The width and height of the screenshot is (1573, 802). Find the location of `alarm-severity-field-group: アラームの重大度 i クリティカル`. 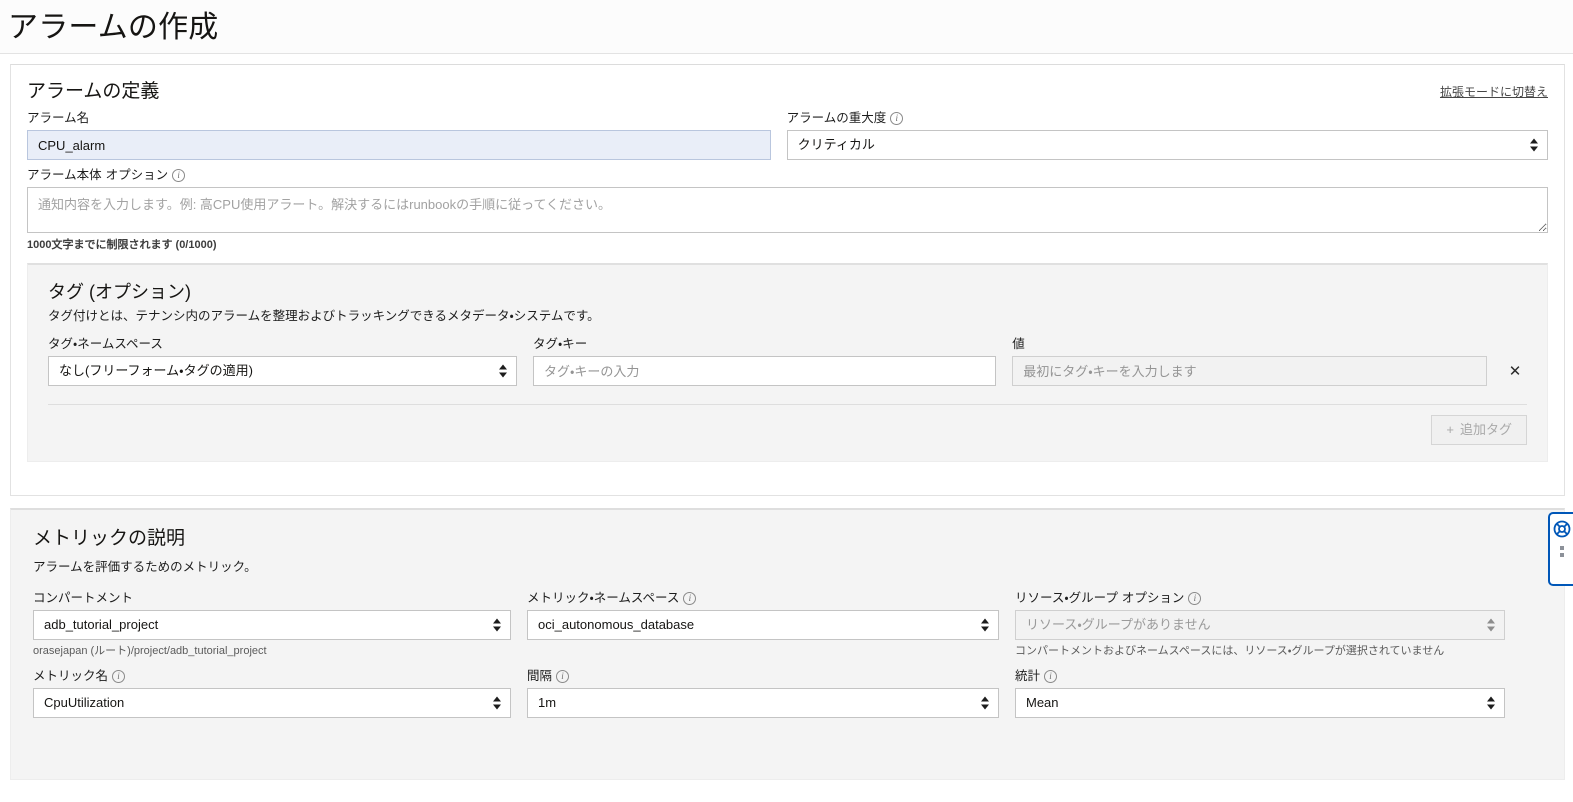

alarm-severity-field-group: アラームの重大度 i クリティカル is located at coordinates (1167, 134).